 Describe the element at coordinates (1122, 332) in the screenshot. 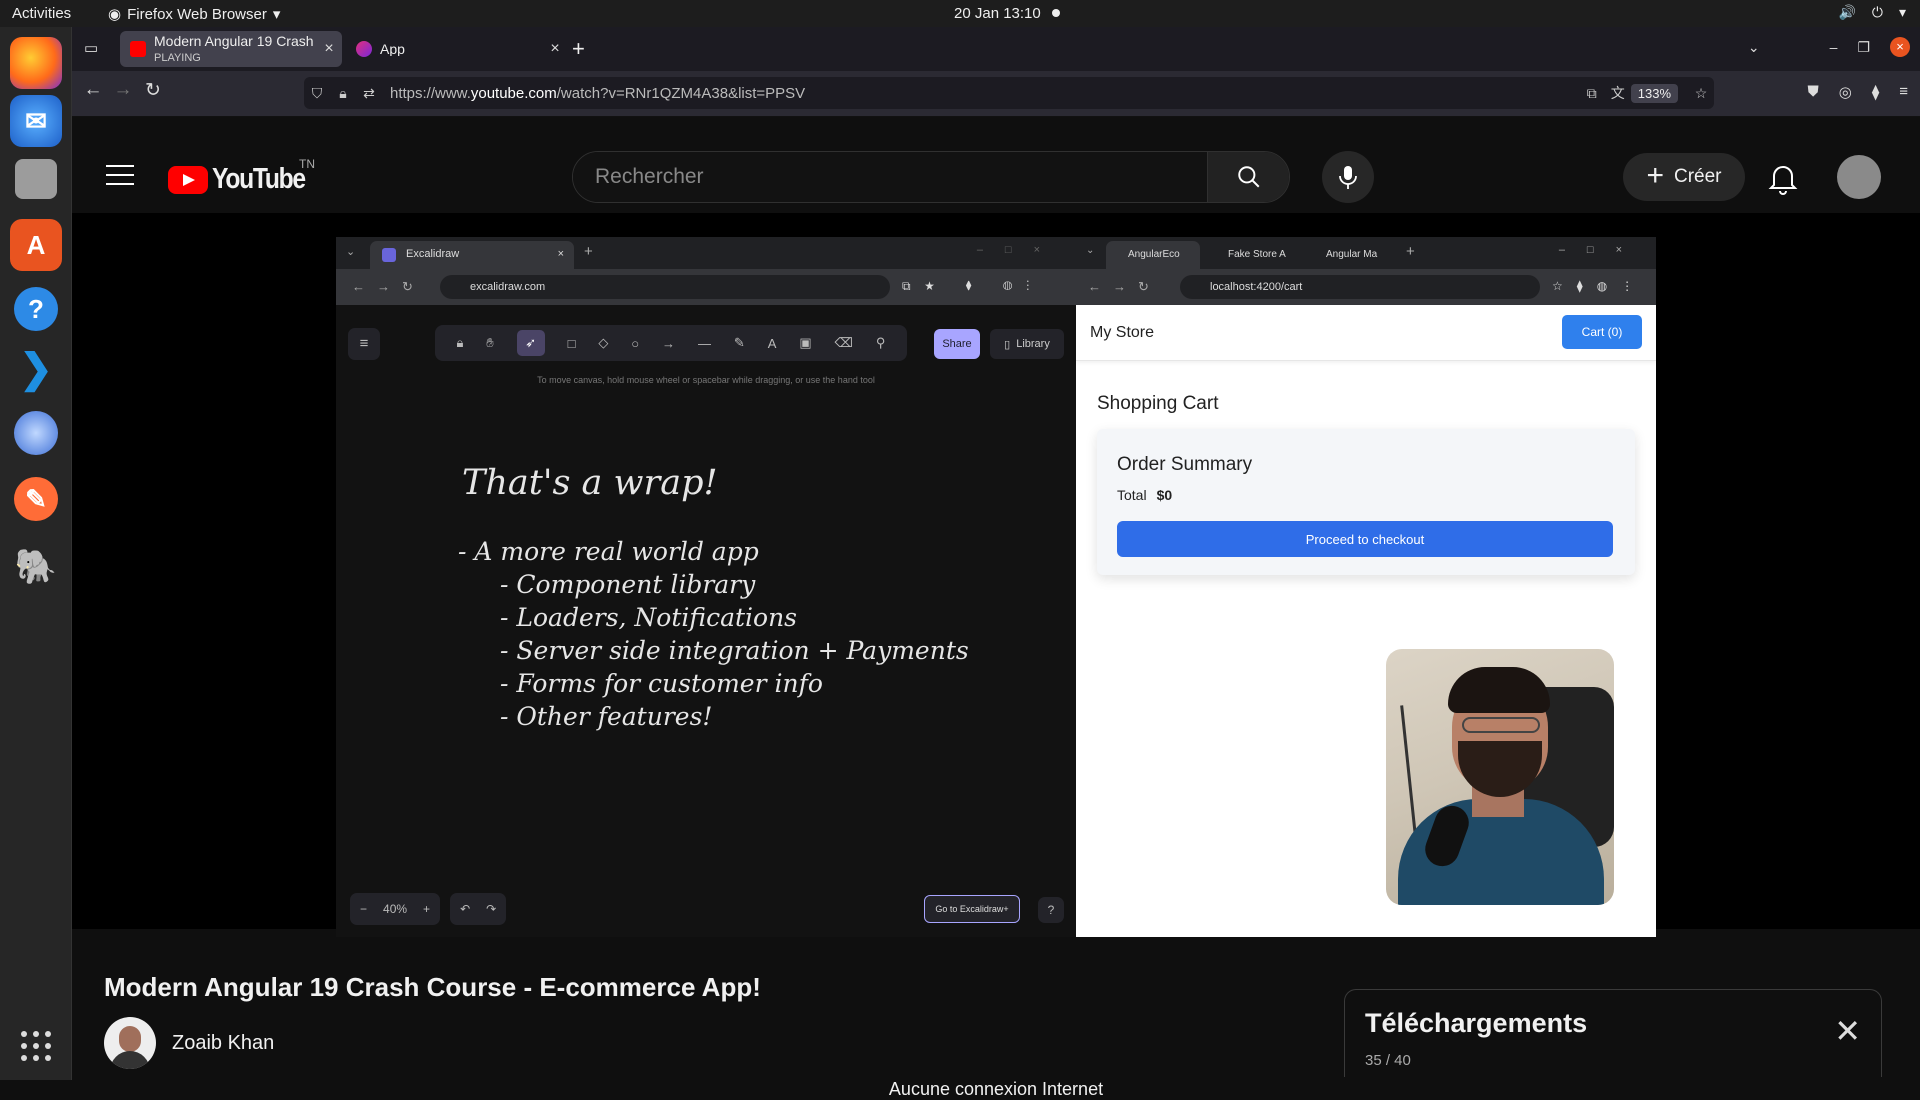

I see `store-name: My Store` at that location.